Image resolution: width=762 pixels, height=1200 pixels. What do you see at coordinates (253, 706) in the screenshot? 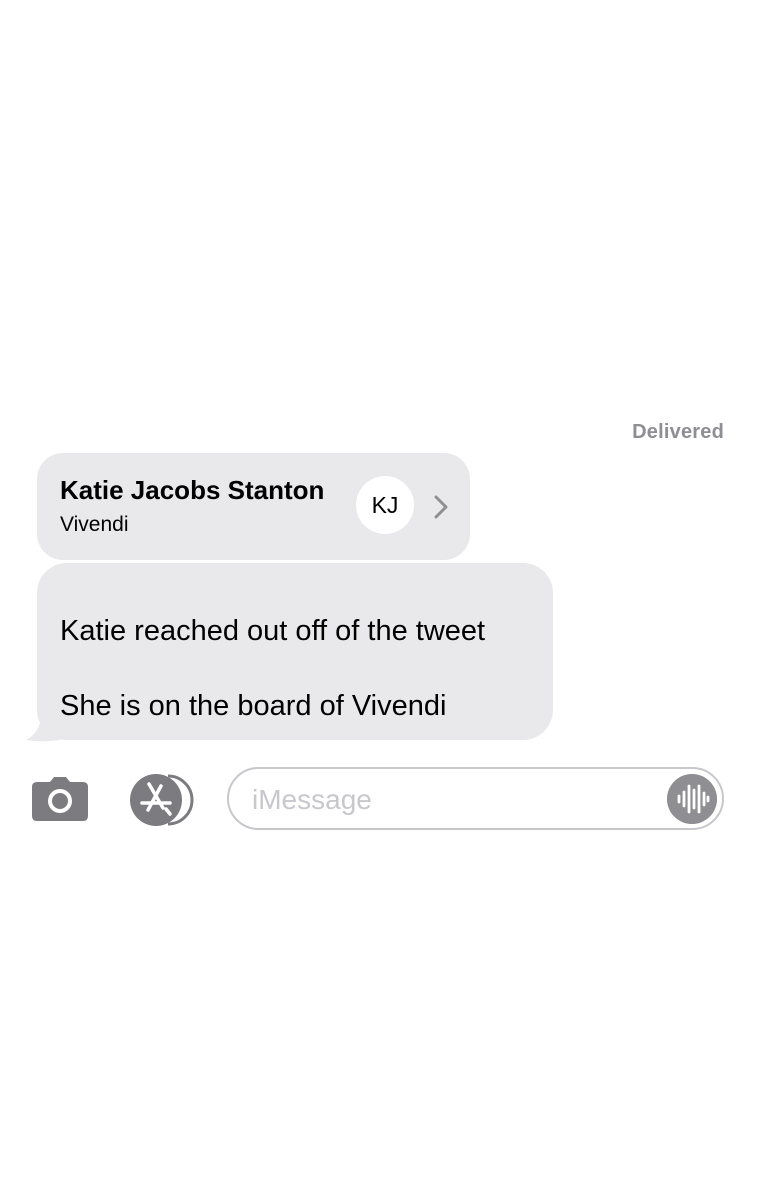
I see `message-text-line: She is on the board of Vivendi` at bounding box center [253, 706].